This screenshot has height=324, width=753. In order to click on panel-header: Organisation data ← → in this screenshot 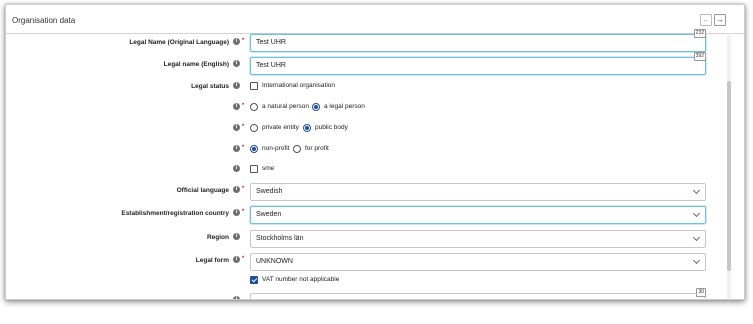, I will do `click(375, 19)`.